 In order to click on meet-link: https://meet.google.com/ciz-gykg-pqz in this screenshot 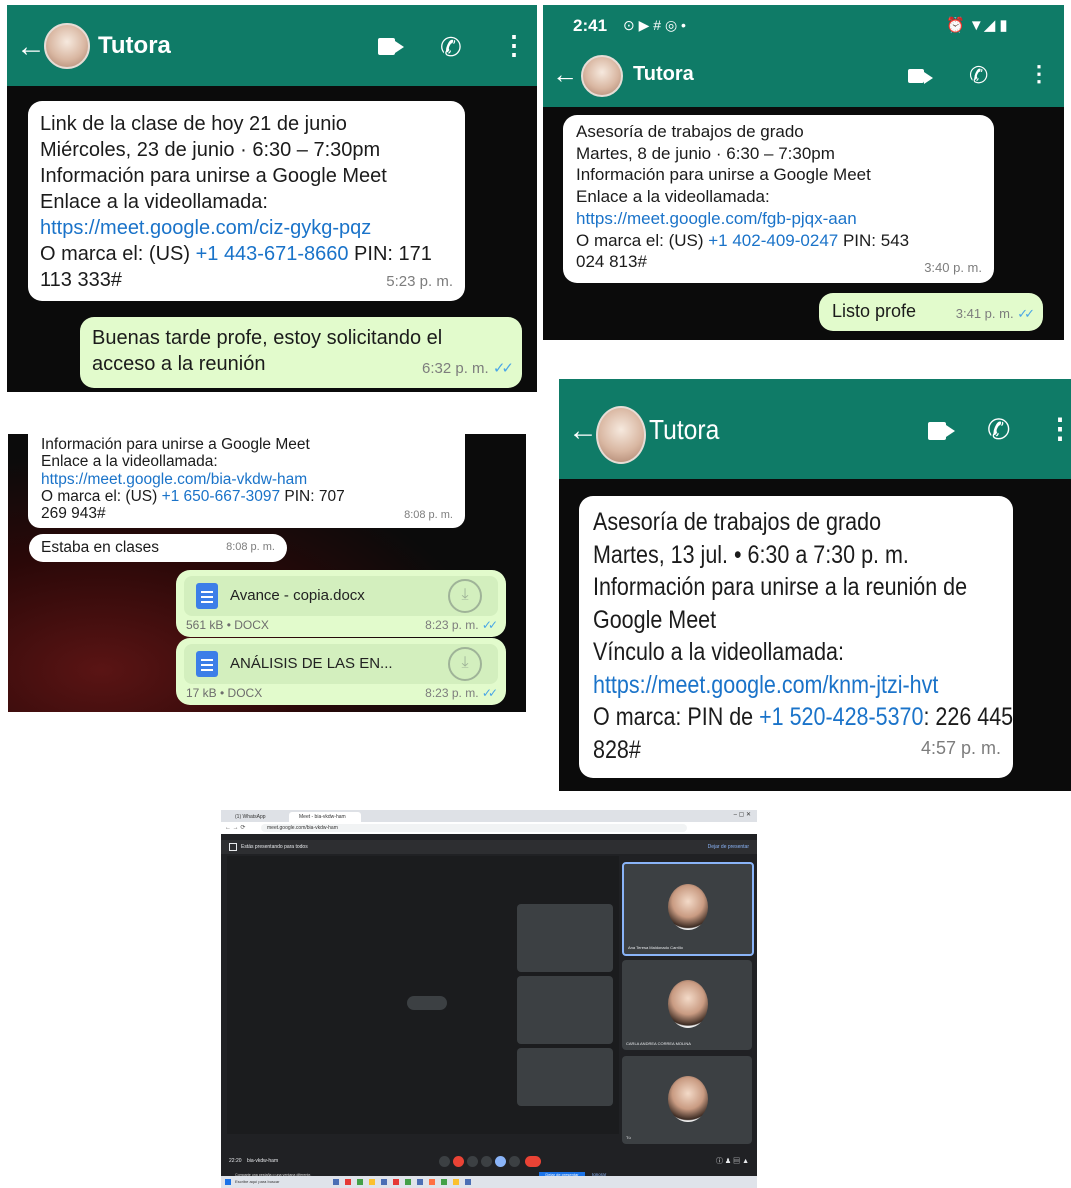, I will do `click(246, 228)`.